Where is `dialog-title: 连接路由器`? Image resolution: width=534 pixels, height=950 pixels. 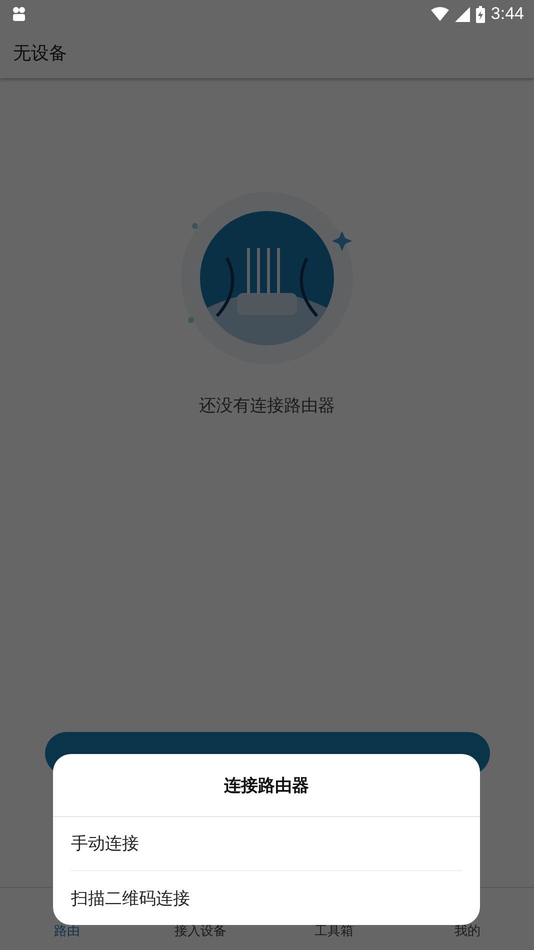 dialog-title: 连接路由器 is located at coordinates (266, 785).